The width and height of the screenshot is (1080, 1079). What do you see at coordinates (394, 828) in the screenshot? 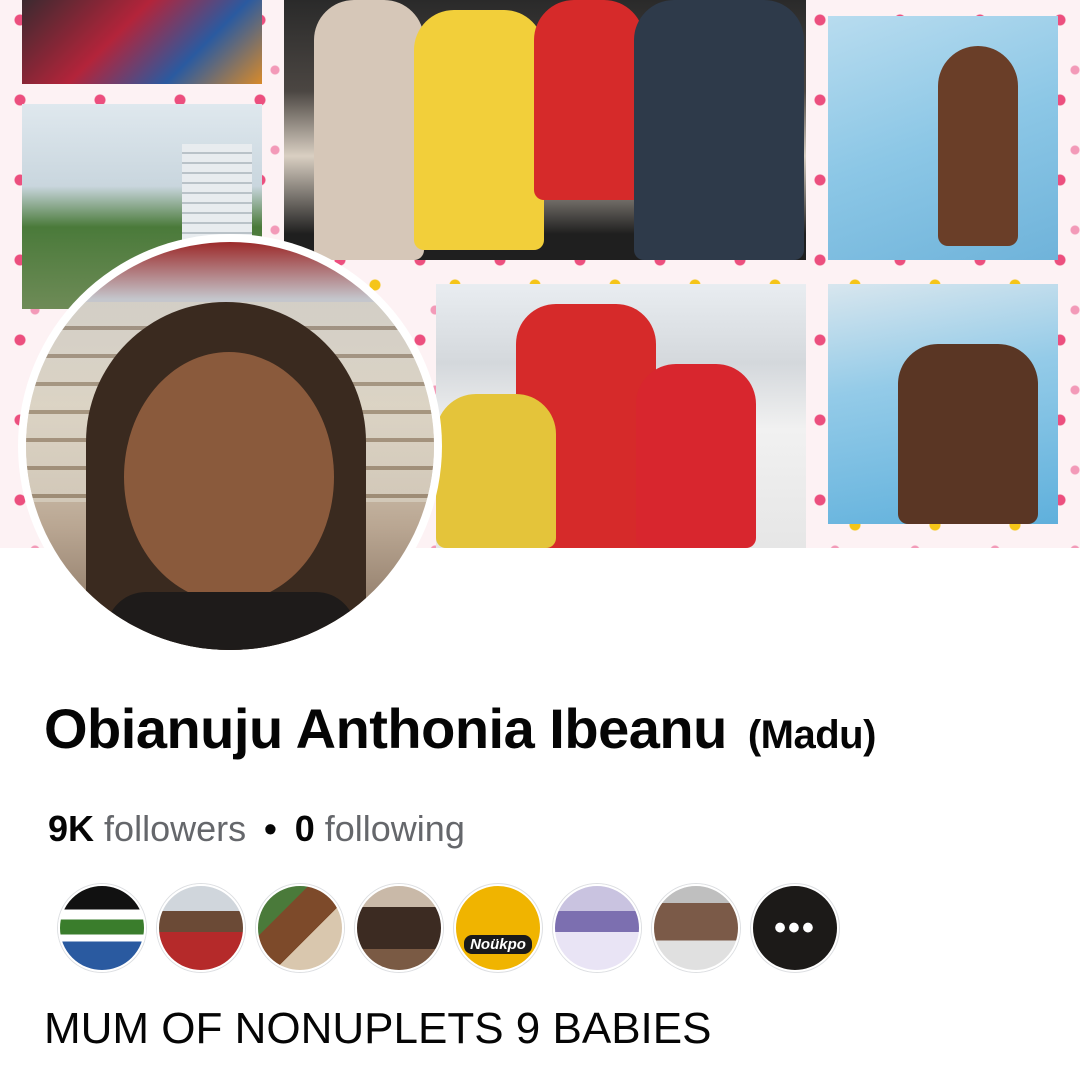
I see `following-label: following` at bounding box center [394, 828].